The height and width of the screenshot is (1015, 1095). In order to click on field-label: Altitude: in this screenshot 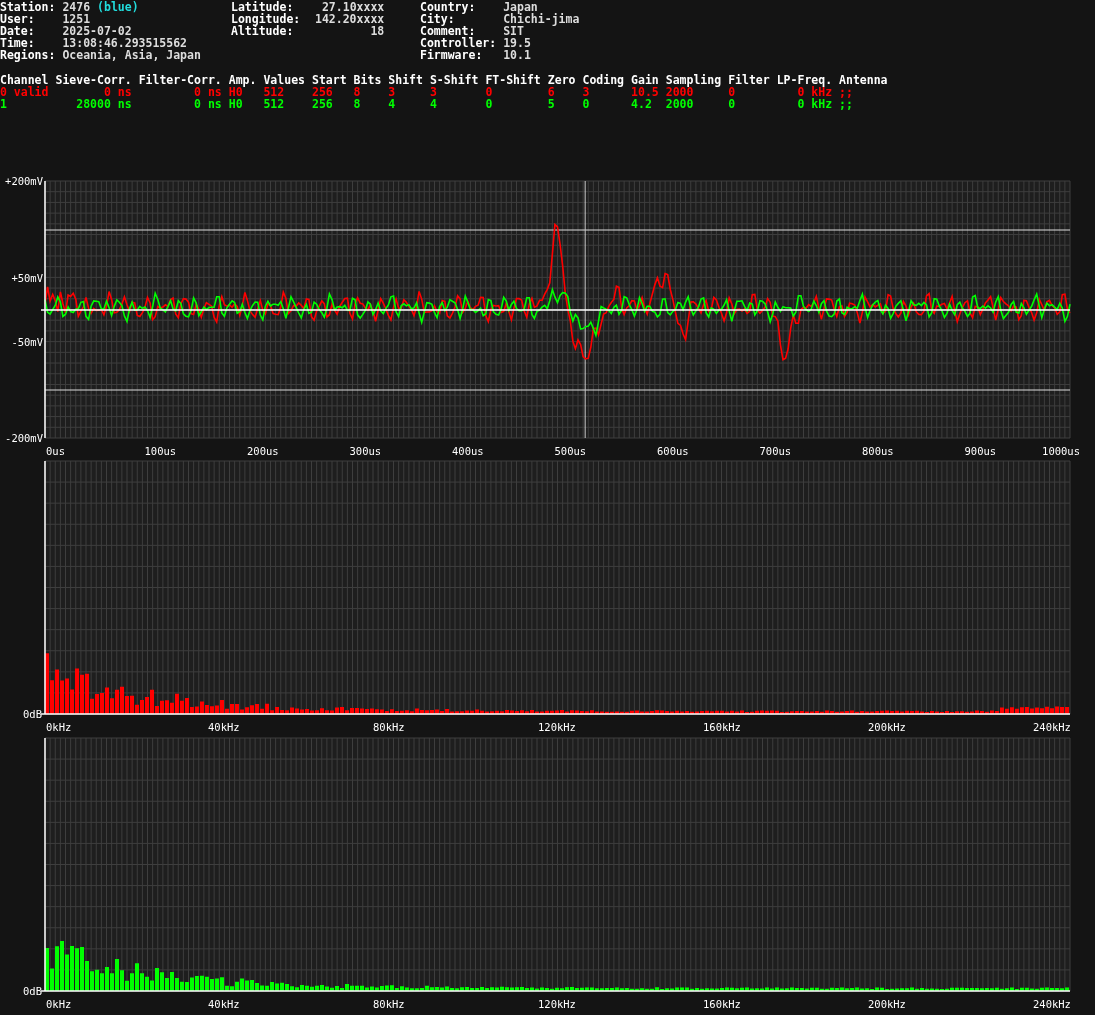, I will do `click(262, 31)`.